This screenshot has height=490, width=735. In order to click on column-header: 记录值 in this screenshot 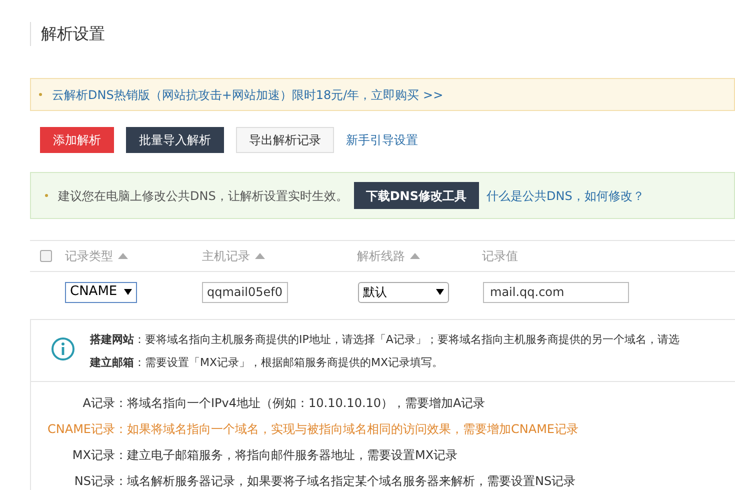, I will do `click(500, 256)`.